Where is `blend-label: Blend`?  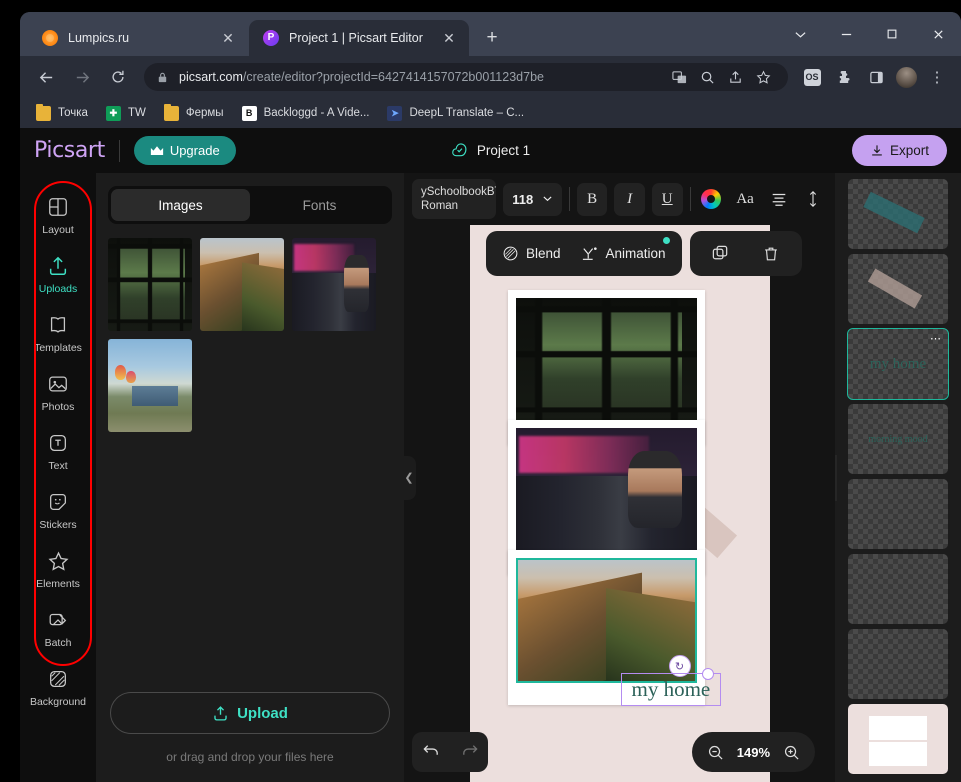 blend-label: Blend is located at coordinates (543, 253).